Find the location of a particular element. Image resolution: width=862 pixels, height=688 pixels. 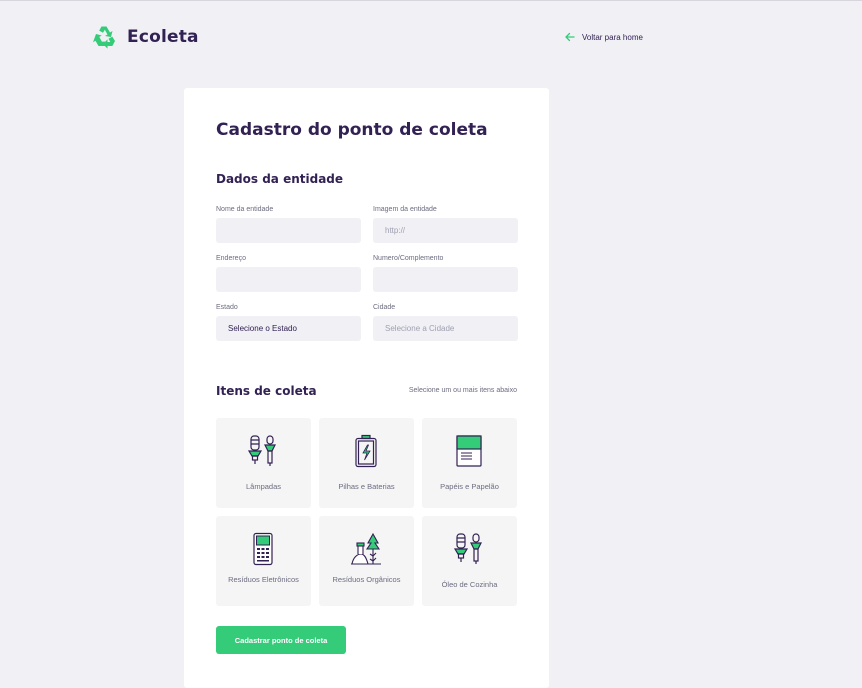

oil-icon is located at coordinates (467, 548).